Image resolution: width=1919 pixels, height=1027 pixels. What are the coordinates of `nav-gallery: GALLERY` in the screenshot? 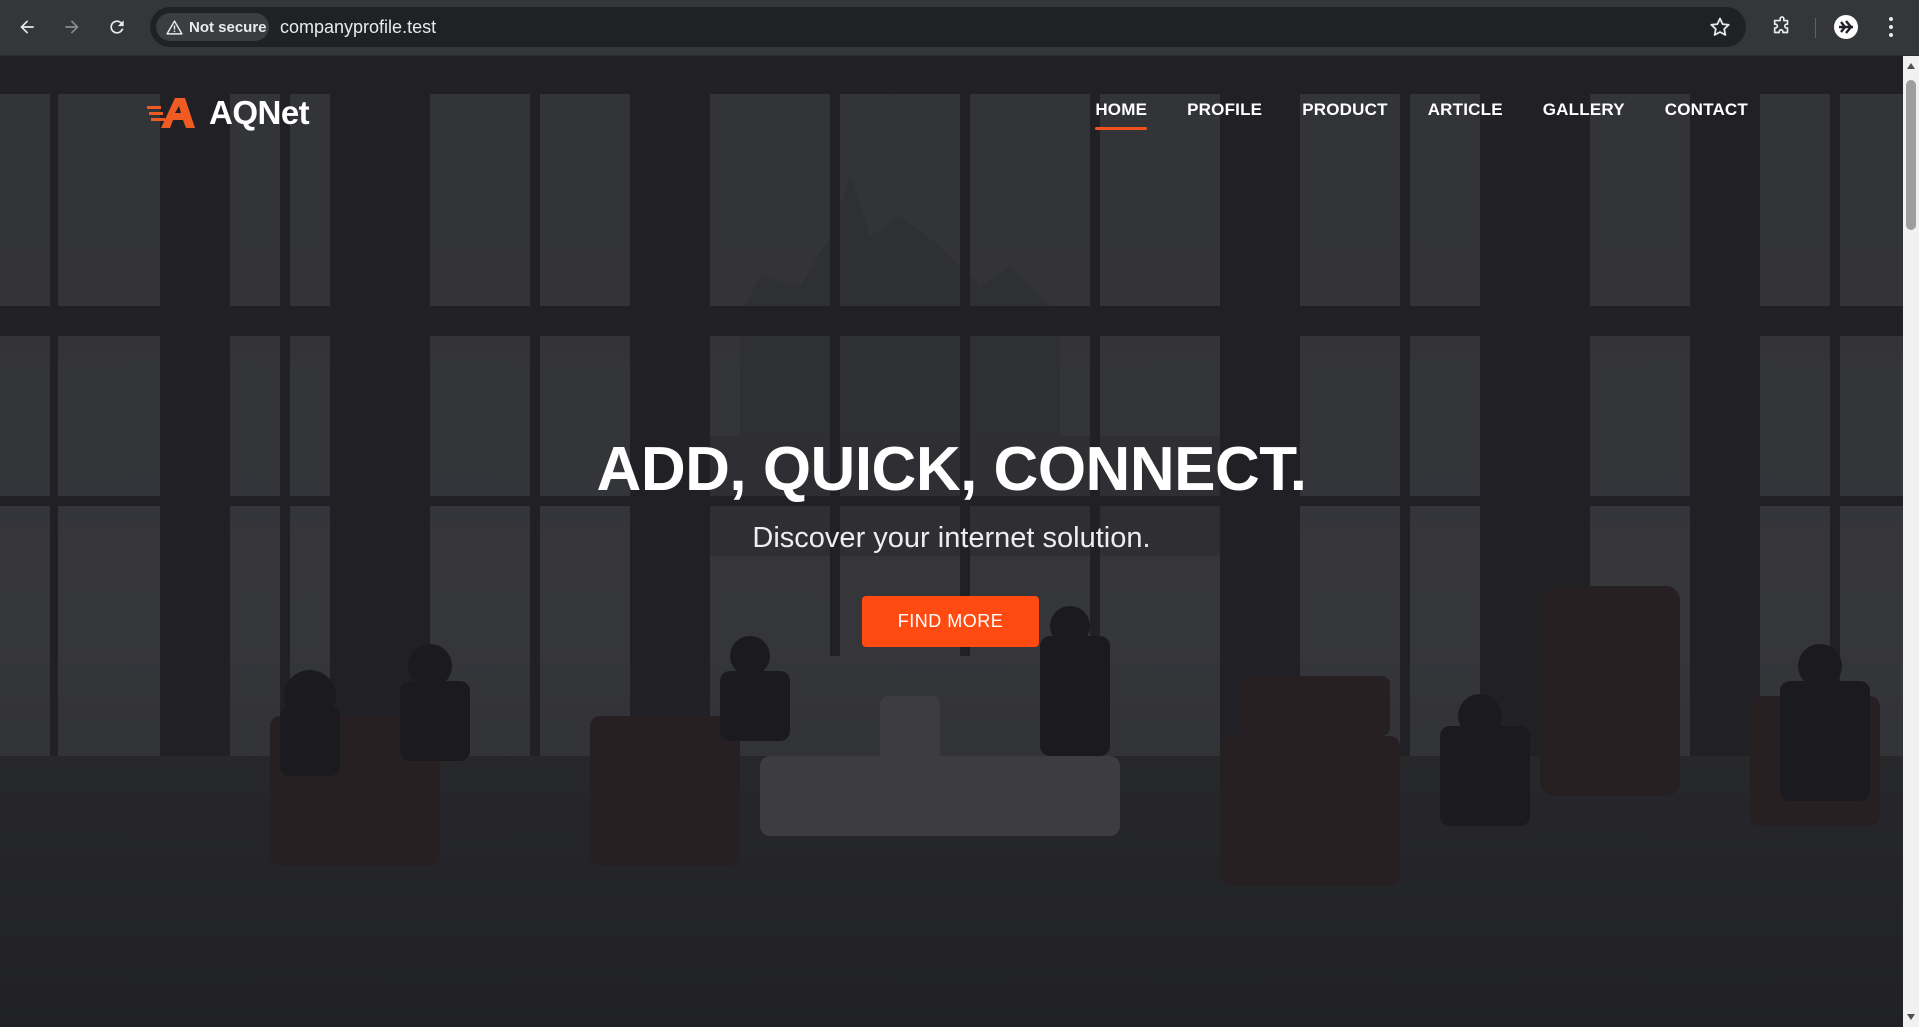 It's located at (1584, 115).